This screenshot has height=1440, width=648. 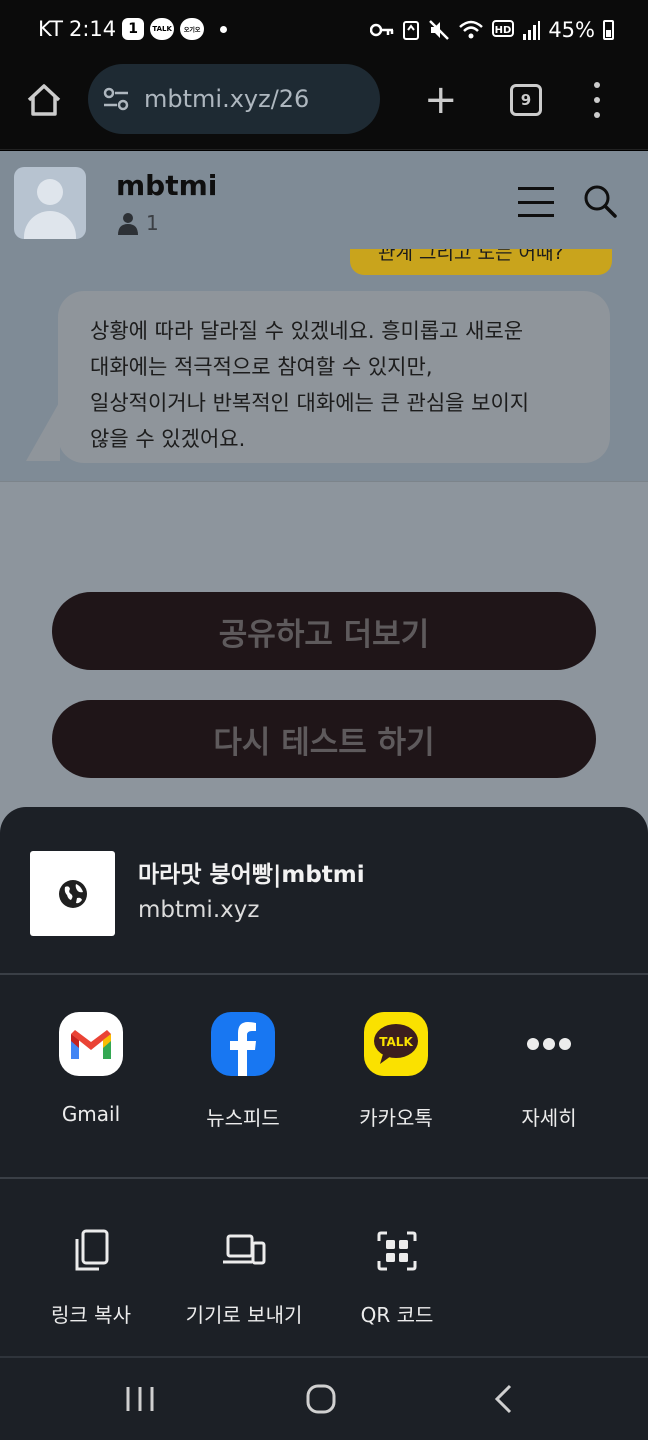 I want to click on home-nav-icon, so click(x=321, y=1399).